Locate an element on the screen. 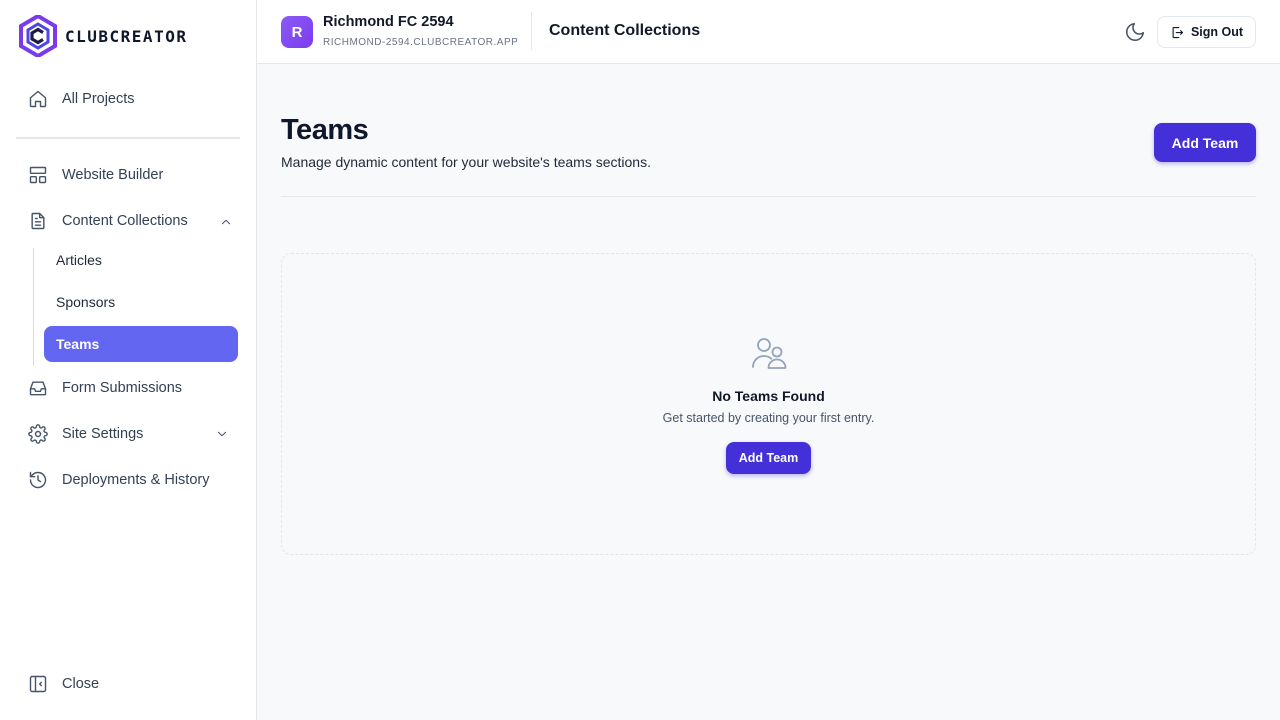 This screenshot has width=1280, height=720. moon-icon is located at coordinates (1135, 32).